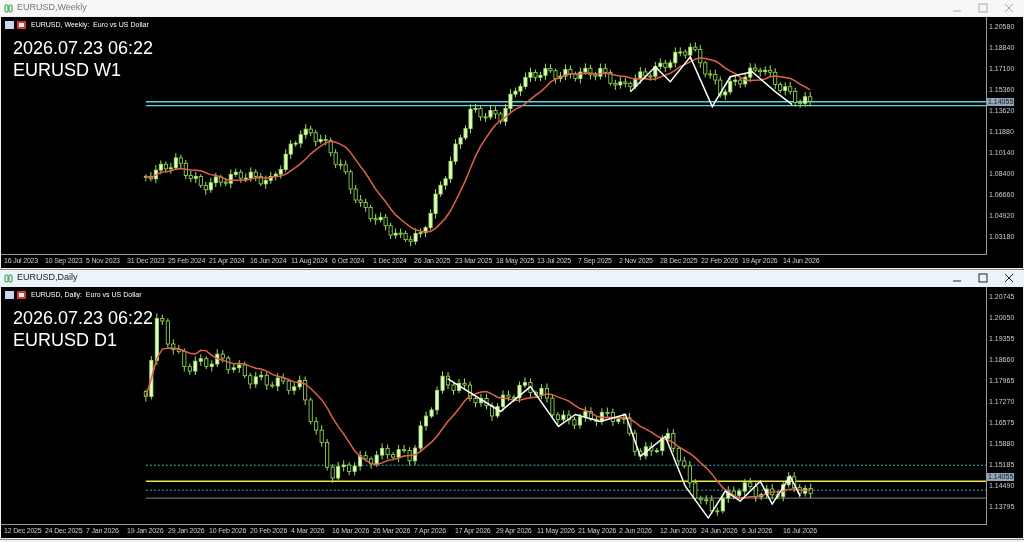  What do you see at coordinates (52, 8) in the screenshot?
I see `window-title: EURUSD,Weekly` at bounding box center [52, 8].